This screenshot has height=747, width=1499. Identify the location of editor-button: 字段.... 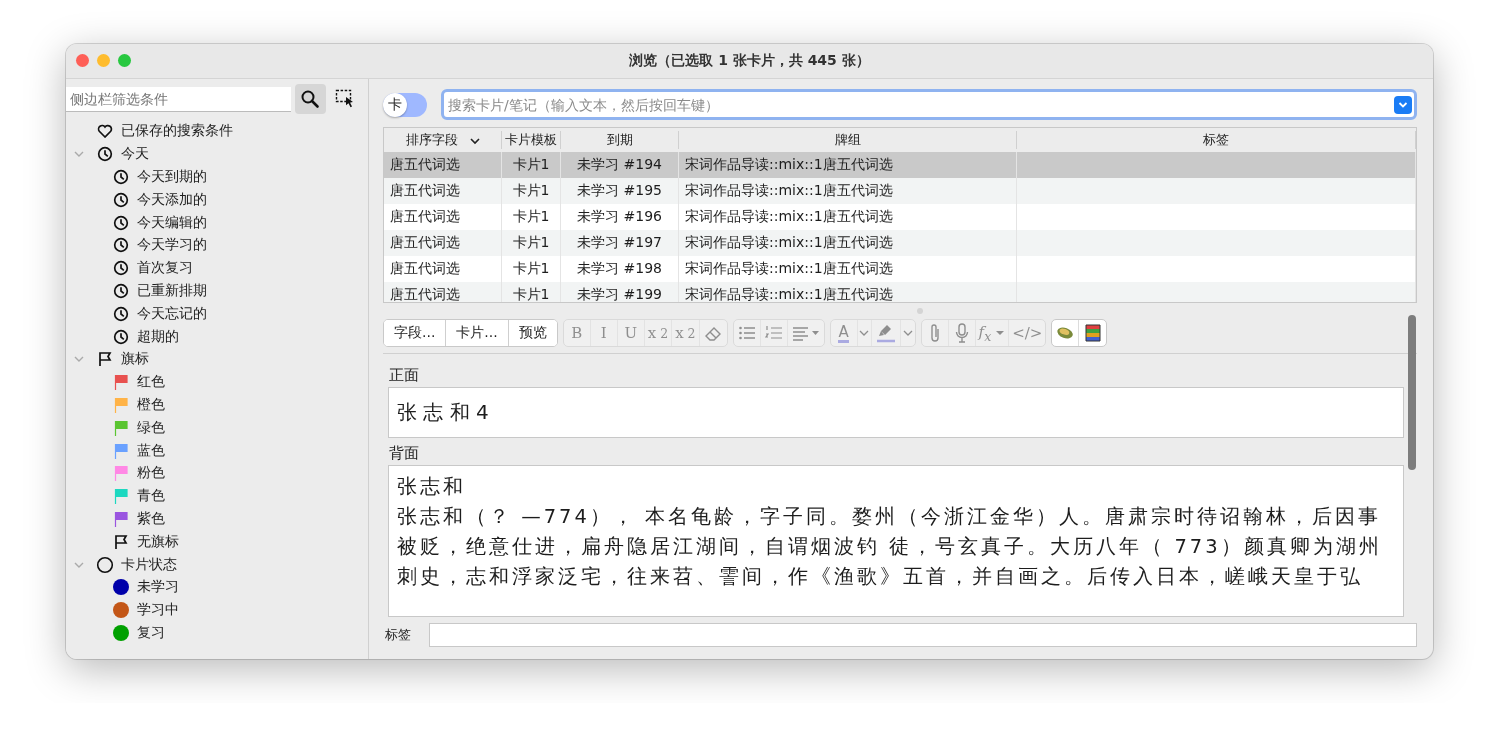
(415, 333).